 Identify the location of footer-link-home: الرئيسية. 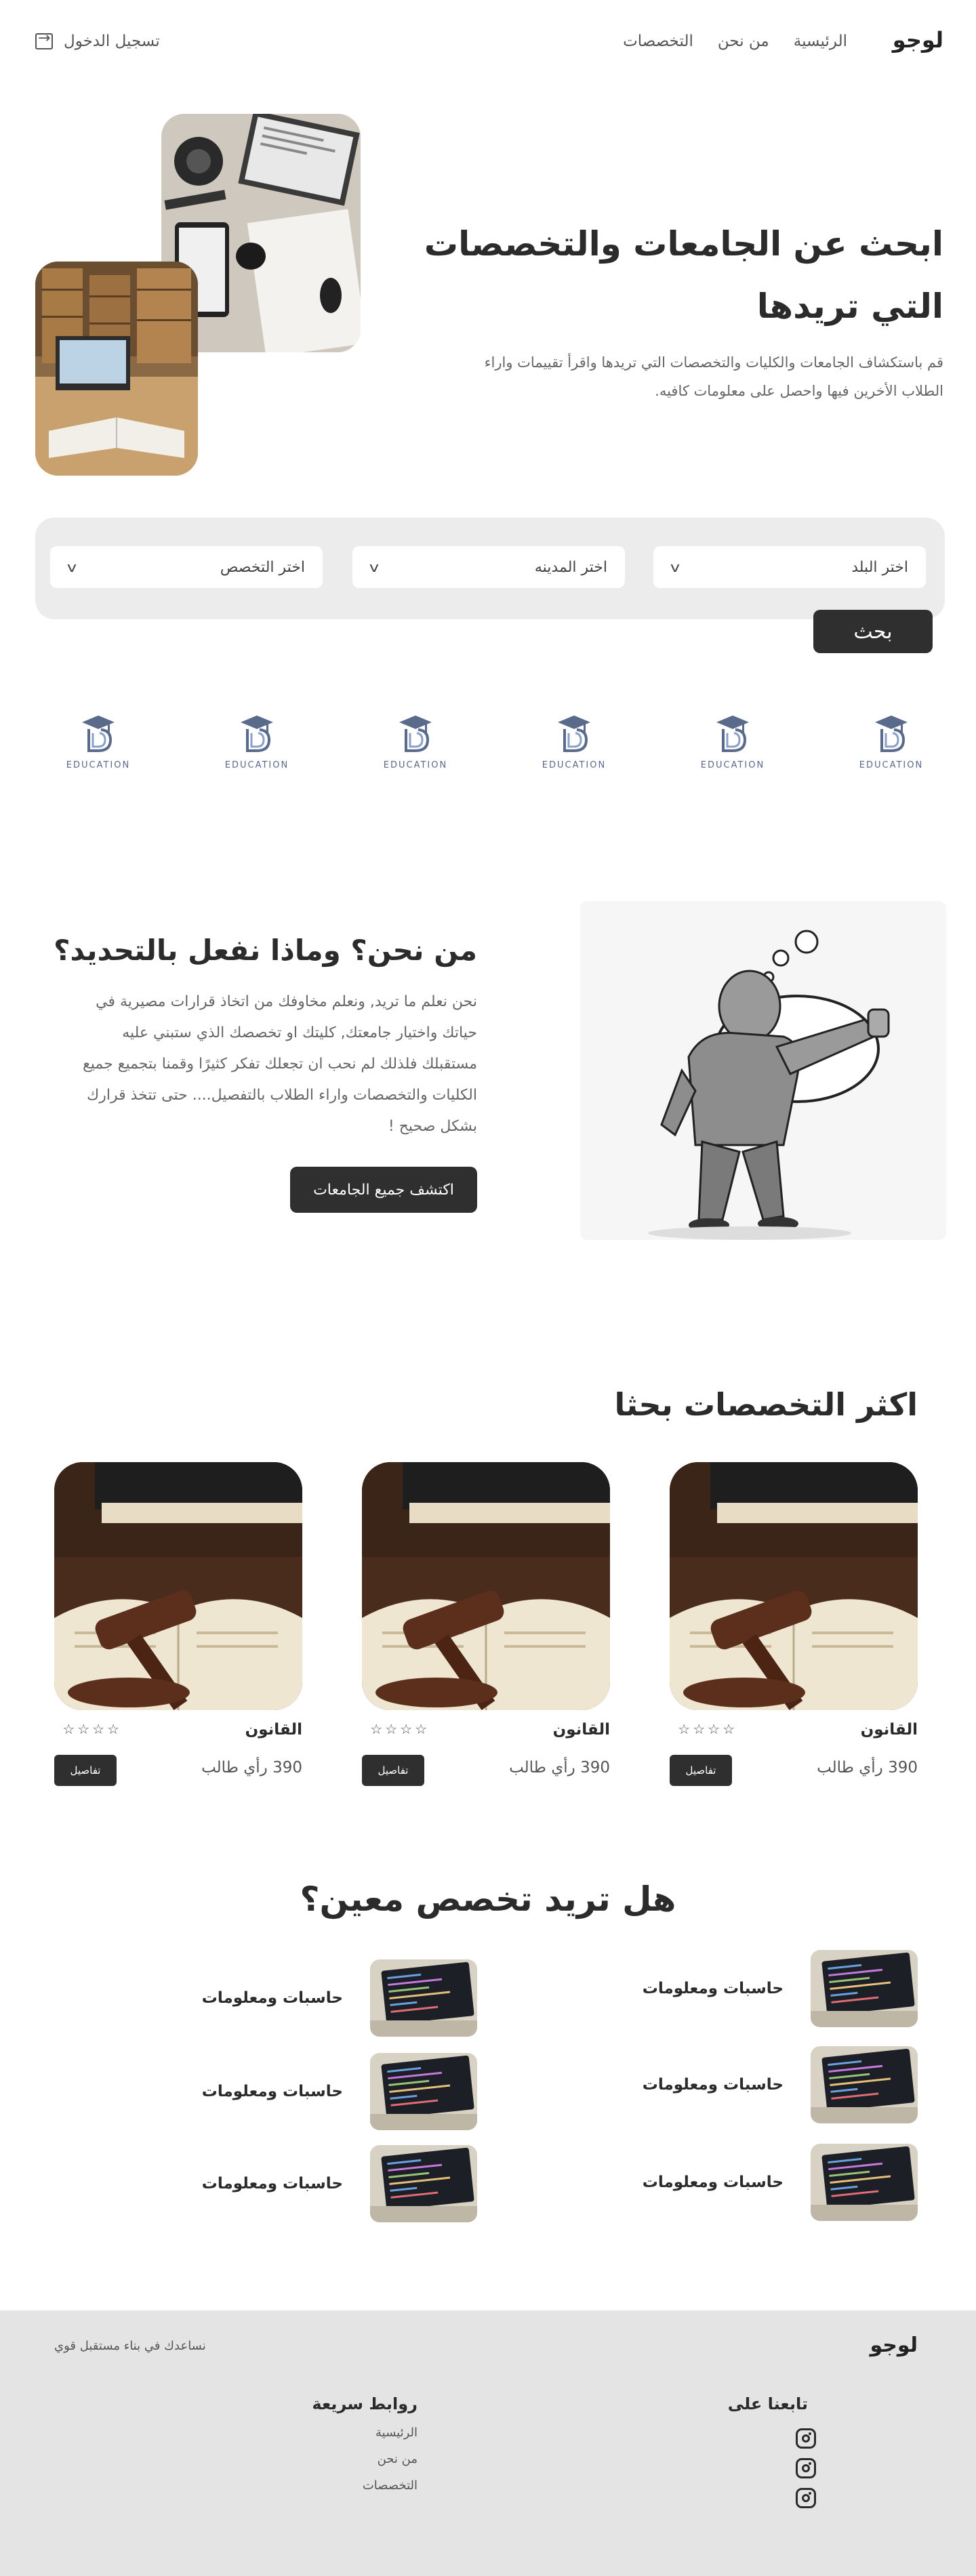
(391, 2433).